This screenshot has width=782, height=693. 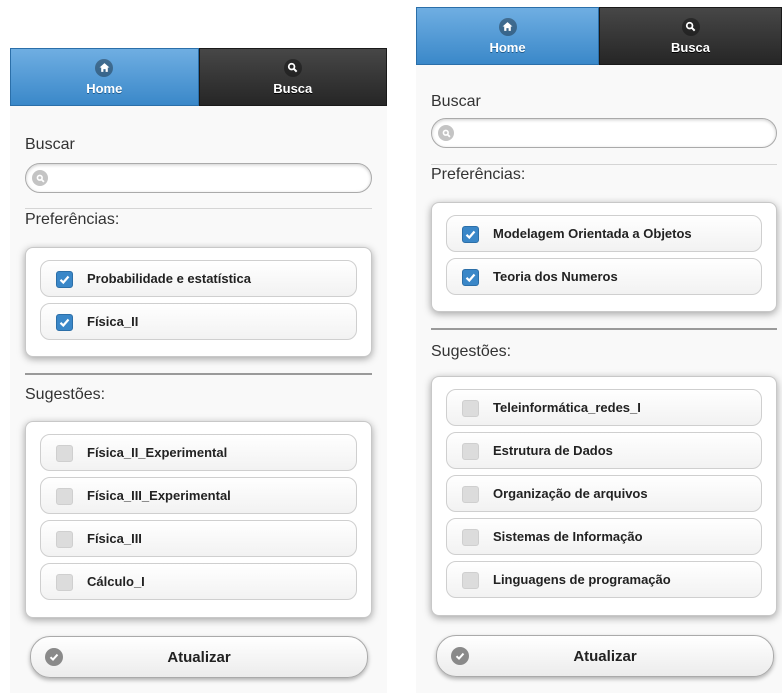 What do you see at coordinates (159, 495) in the screenshot?
I see `checkbox-label: Física_III_Experimental` at bounding box center [159, 495].